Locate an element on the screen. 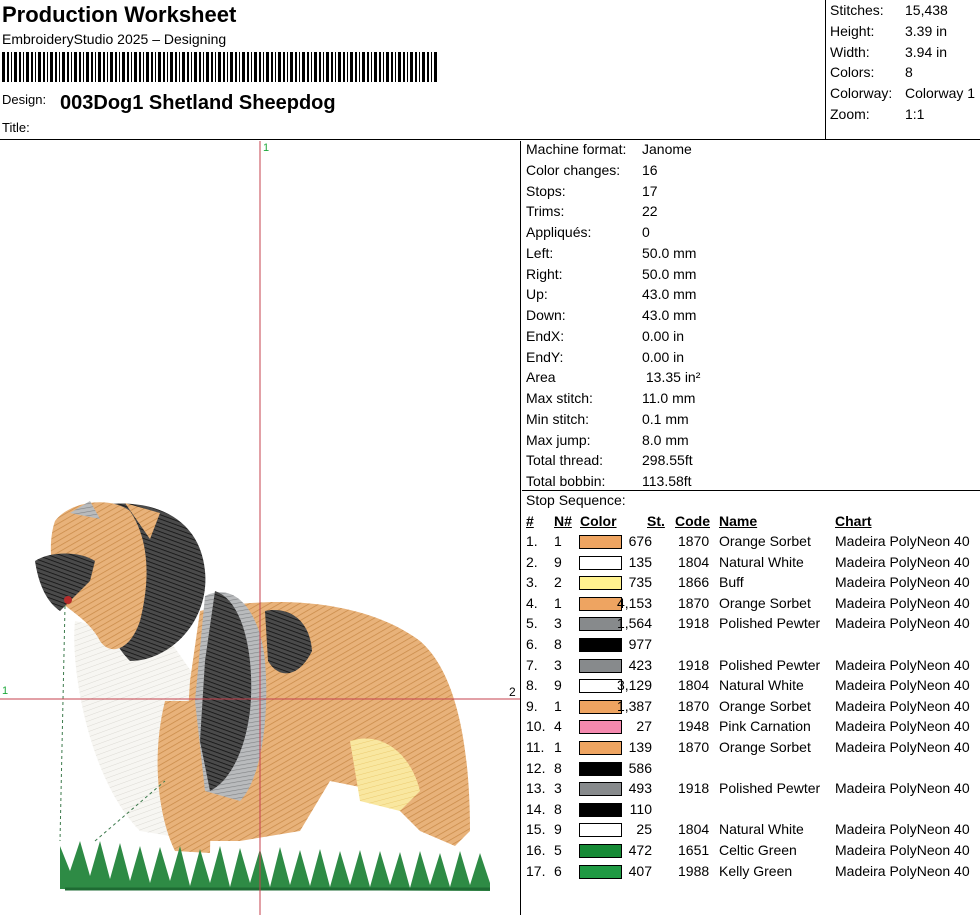  col-header-name: Name is located at coordinates (738, 521).